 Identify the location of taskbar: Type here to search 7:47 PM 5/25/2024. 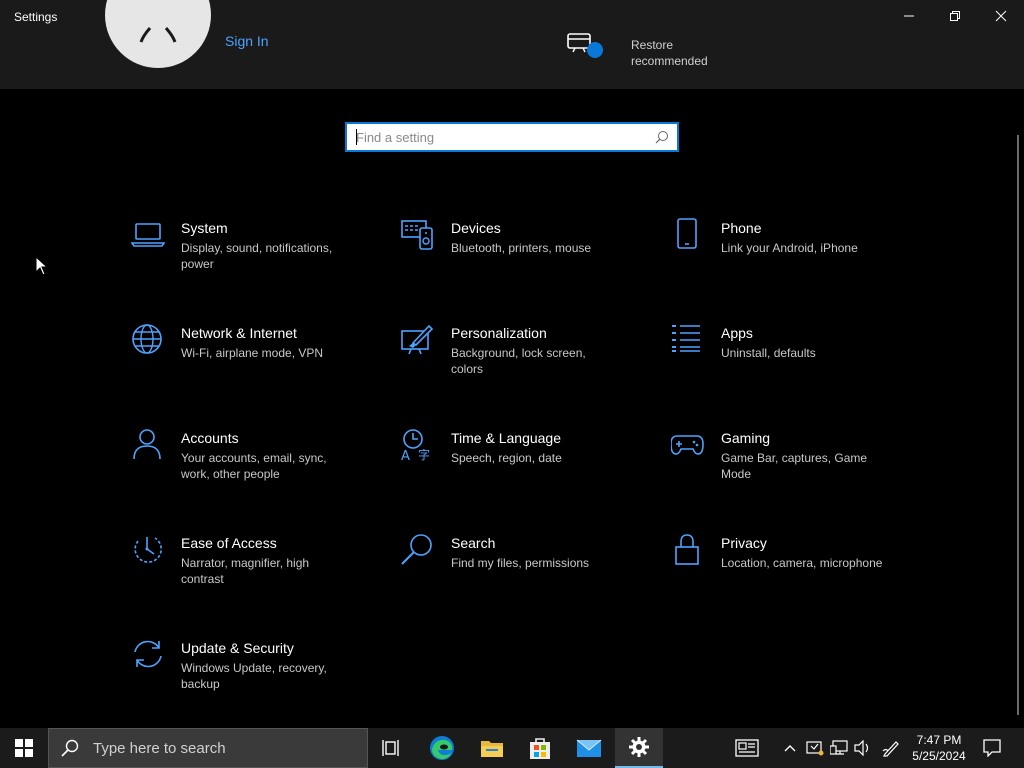
(512, 748).